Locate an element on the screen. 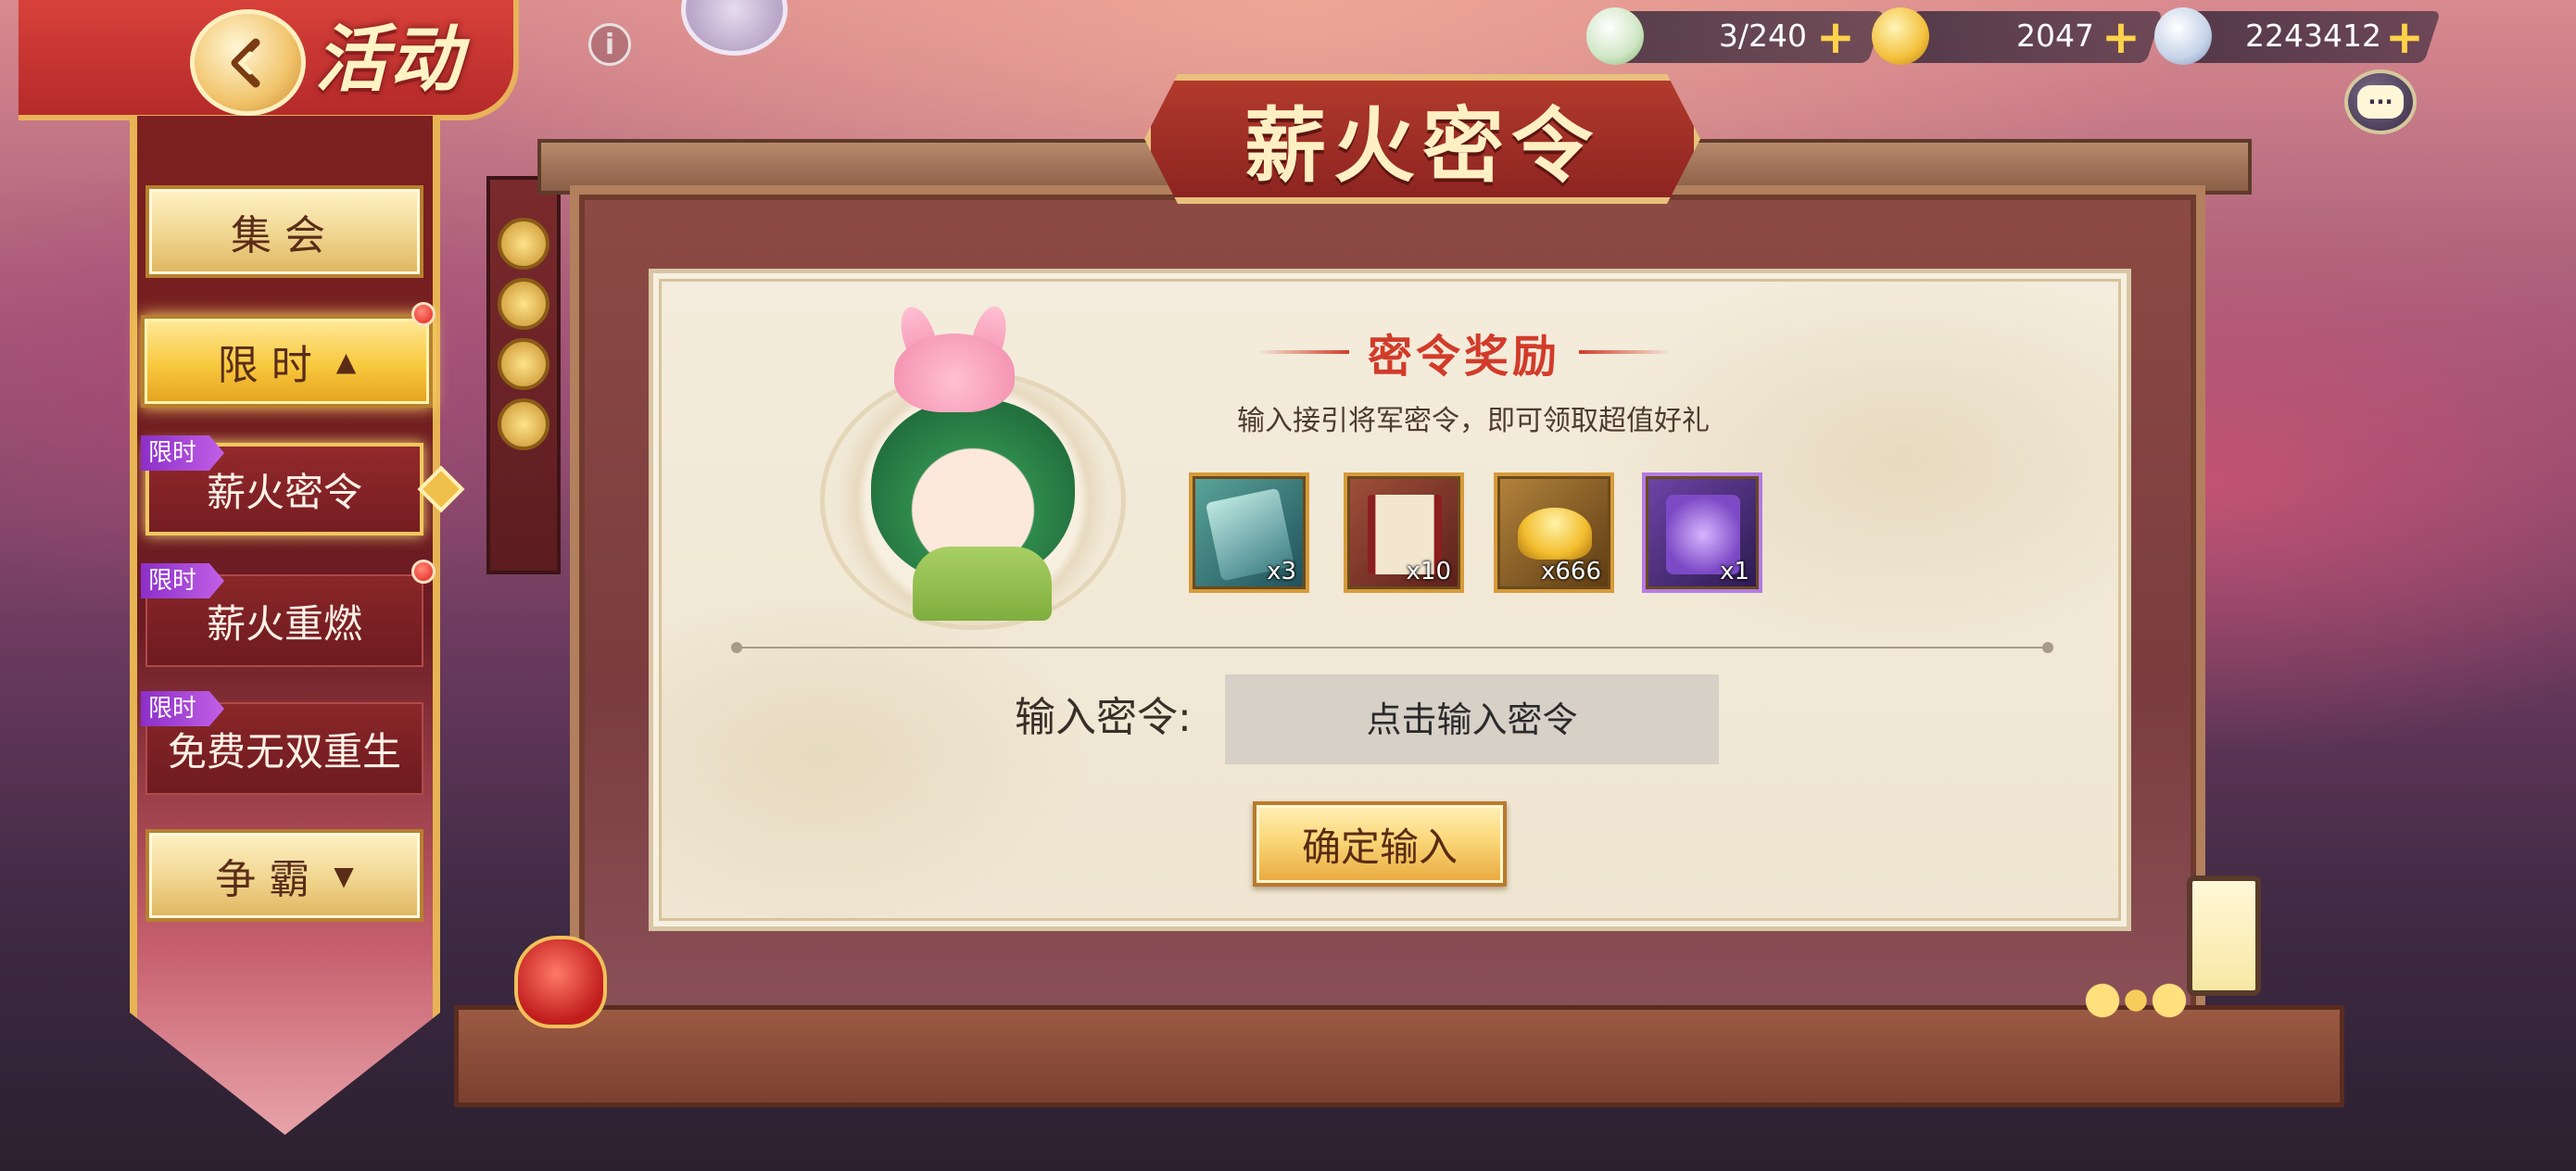 The height and width of the screenshot is (1171, 2576). reward-description: 输入接引将军密令，即可领取超值好礼 is located at coordinates (1473, 421).